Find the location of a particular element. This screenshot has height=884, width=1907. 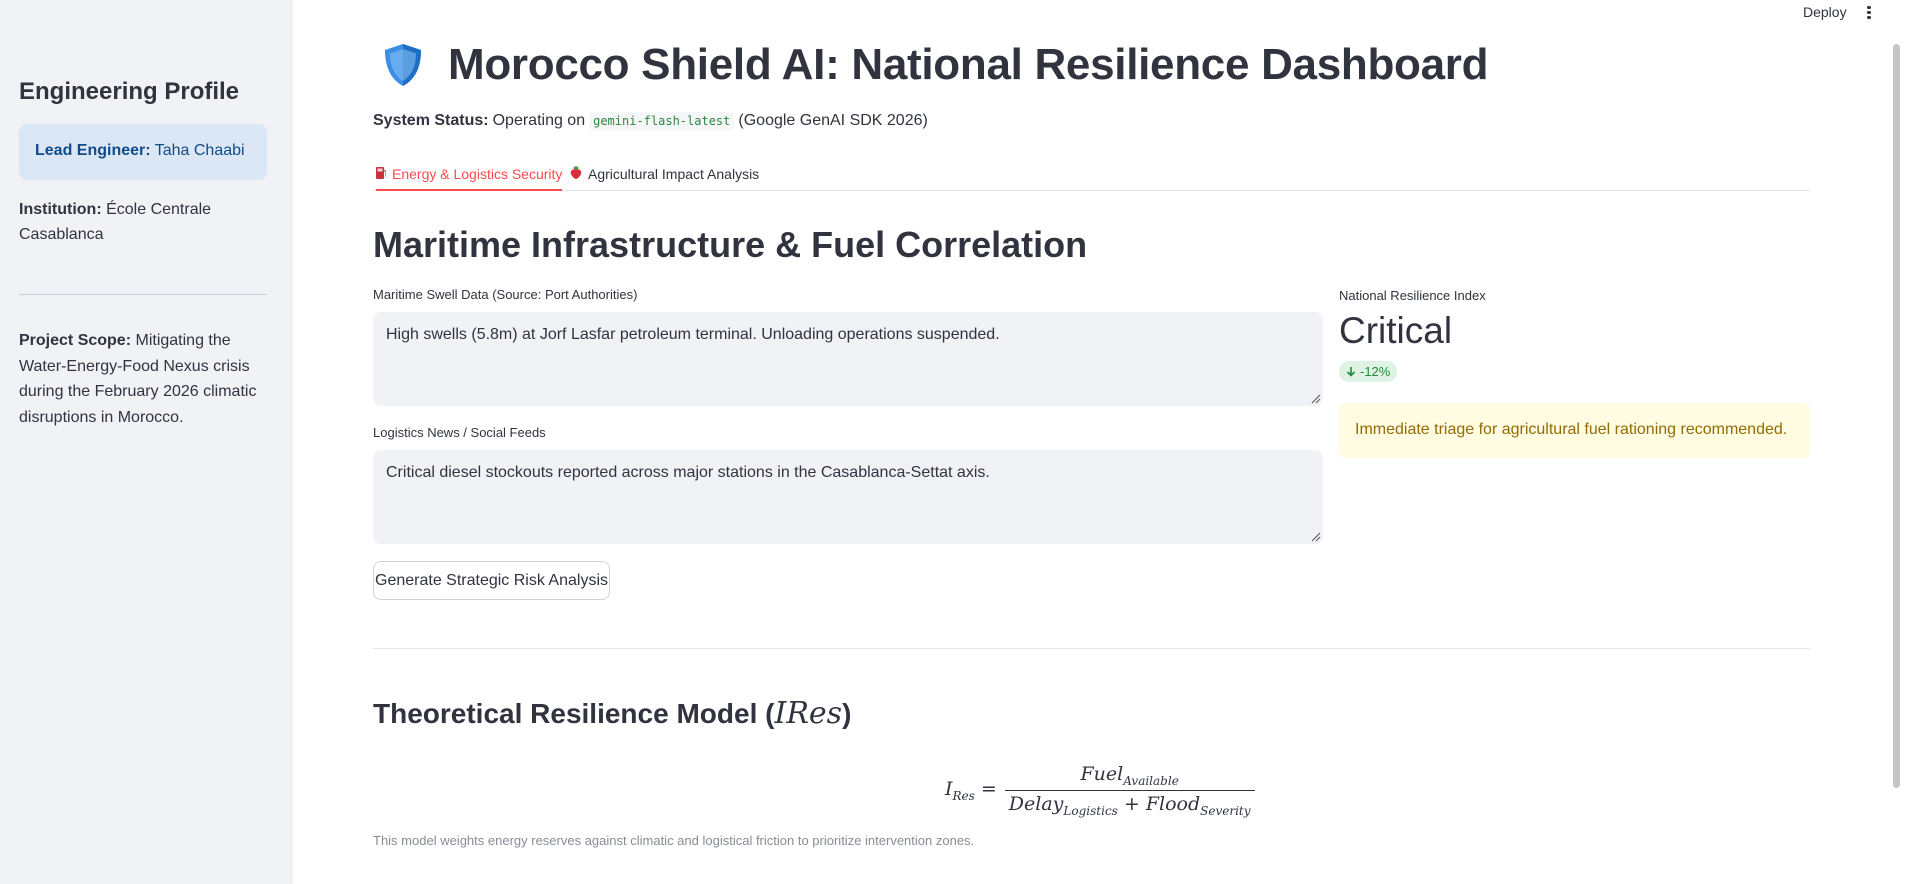

scrollbar is located at coordinates (1896, 416).